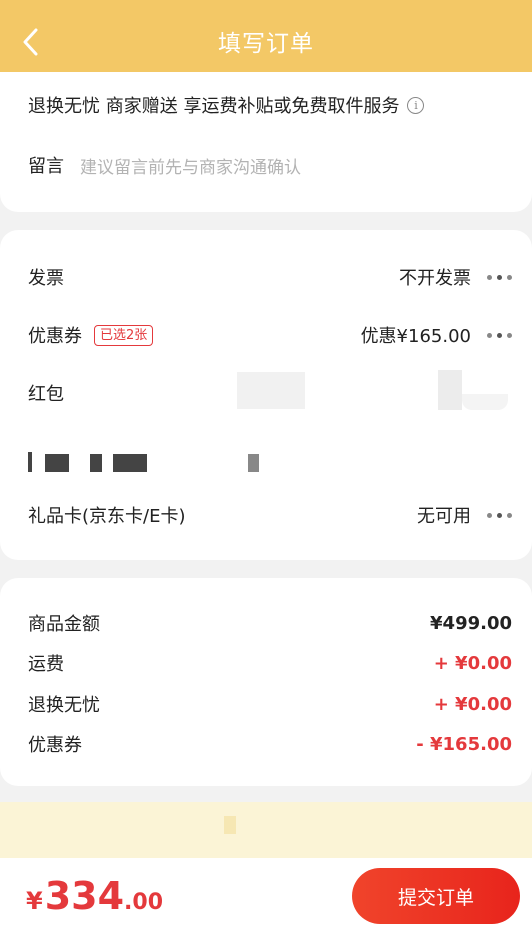 This screenshot has height=932, width=532. What do you see at coordinates (270, 744) in the screenshot?
I see `summary-coupon-row: 优惠券 - ¥165.00` at bounding box center [270, 744].